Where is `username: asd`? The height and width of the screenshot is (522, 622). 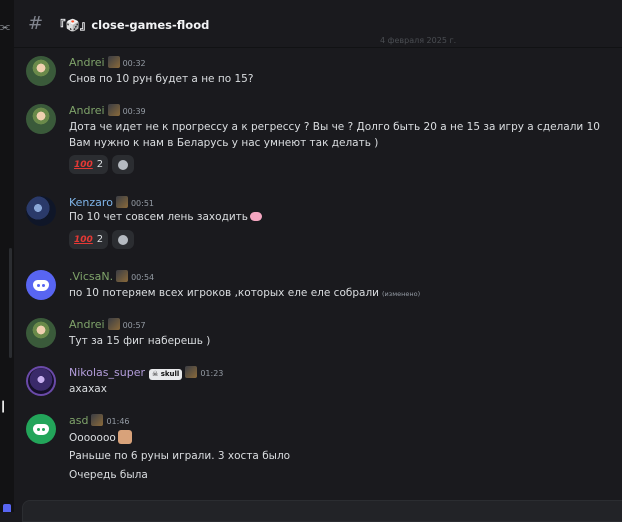
username: asd is located at coordinates (78, 420).